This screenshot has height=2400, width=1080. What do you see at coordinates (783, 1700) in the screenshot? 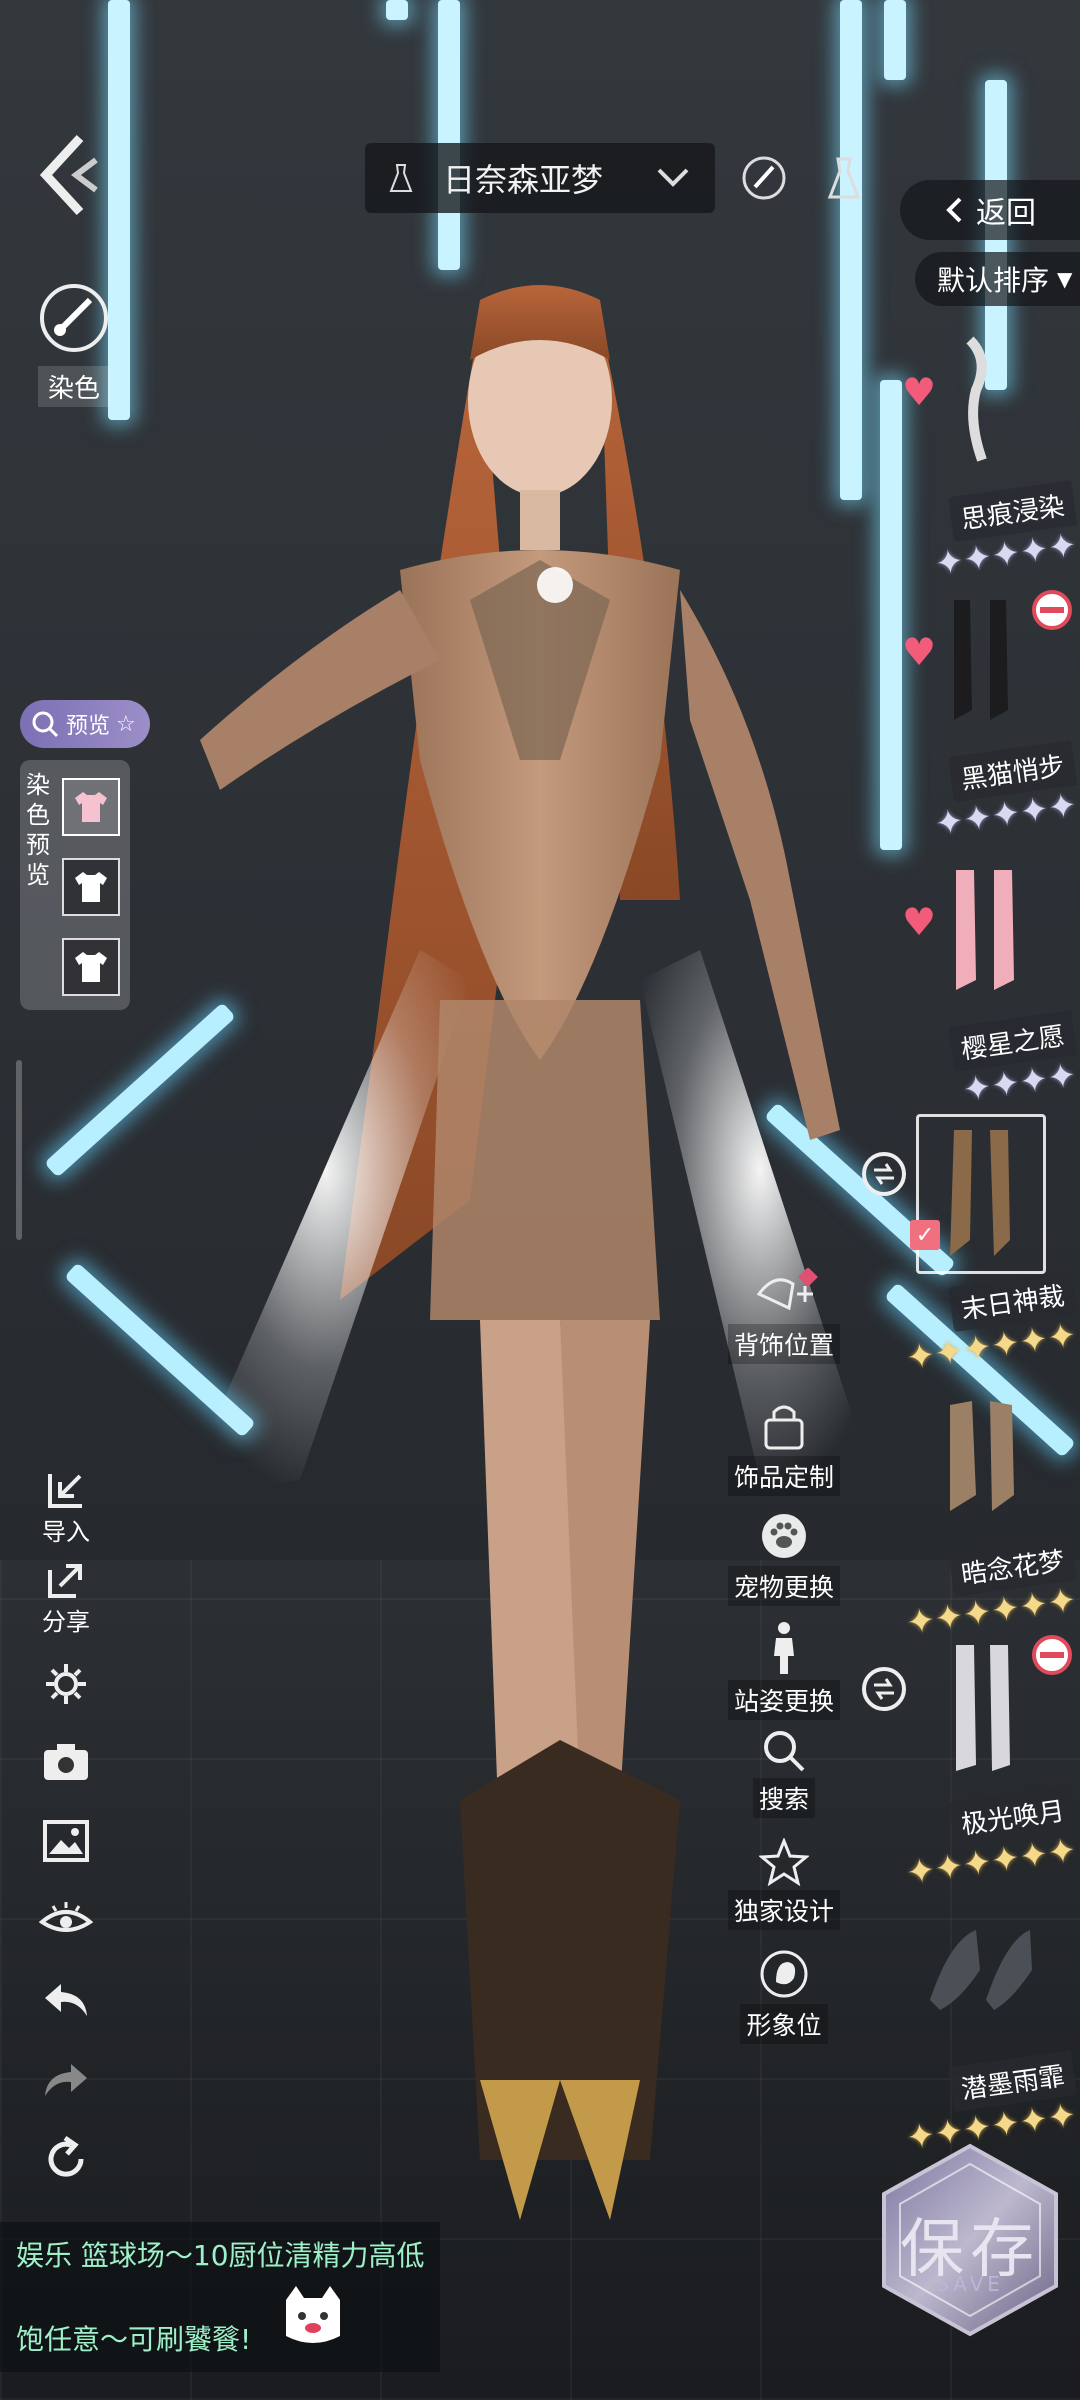
I see `action-label: 站姿更换` at bounding box center [783, 1700].